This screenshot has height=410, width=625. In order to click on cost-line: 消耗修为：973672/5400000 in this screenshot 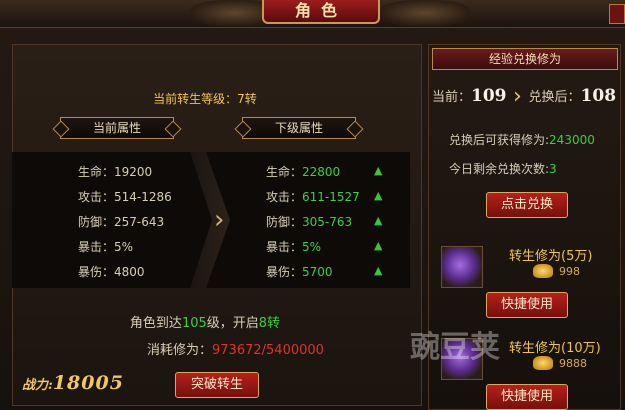, I will do `click(235, 348)`.